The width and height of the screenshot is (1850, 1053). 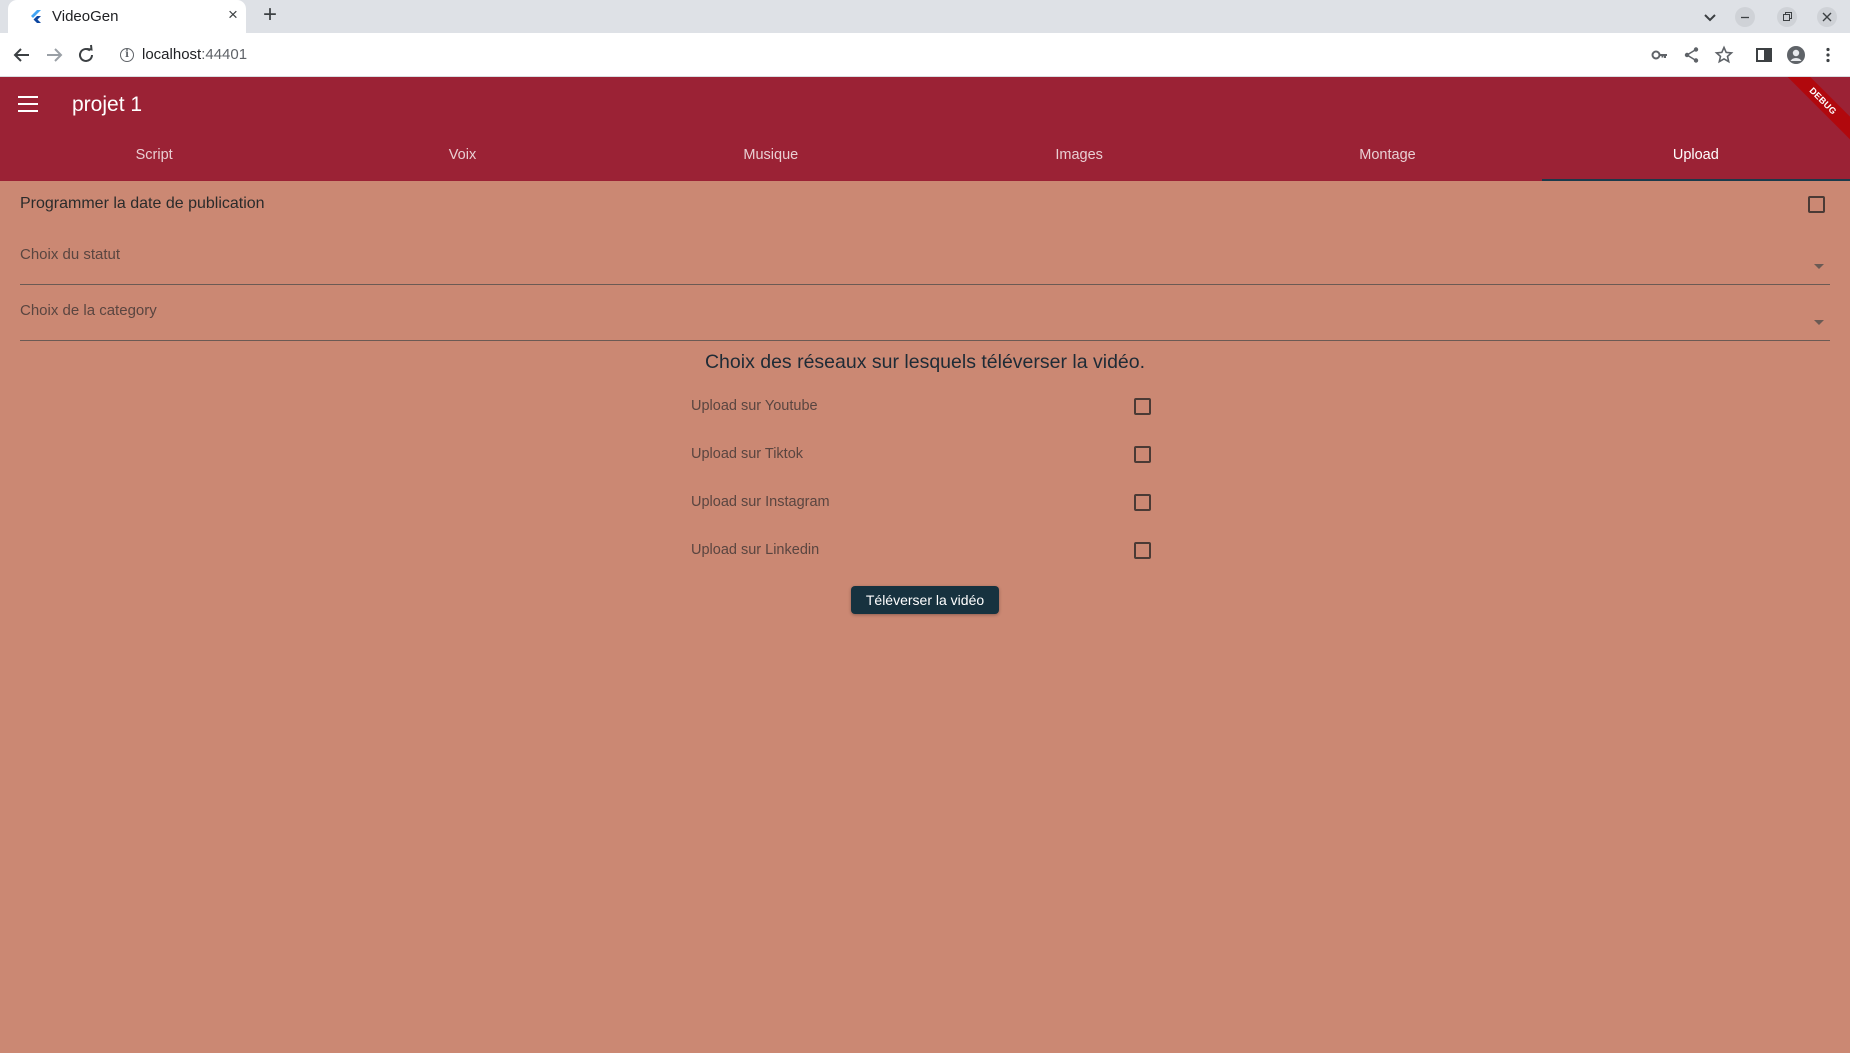 What do you see at coordinates (771, 157) in the screenshot?
I see `tab-musique: Musique` at bounding box center [771, 157].